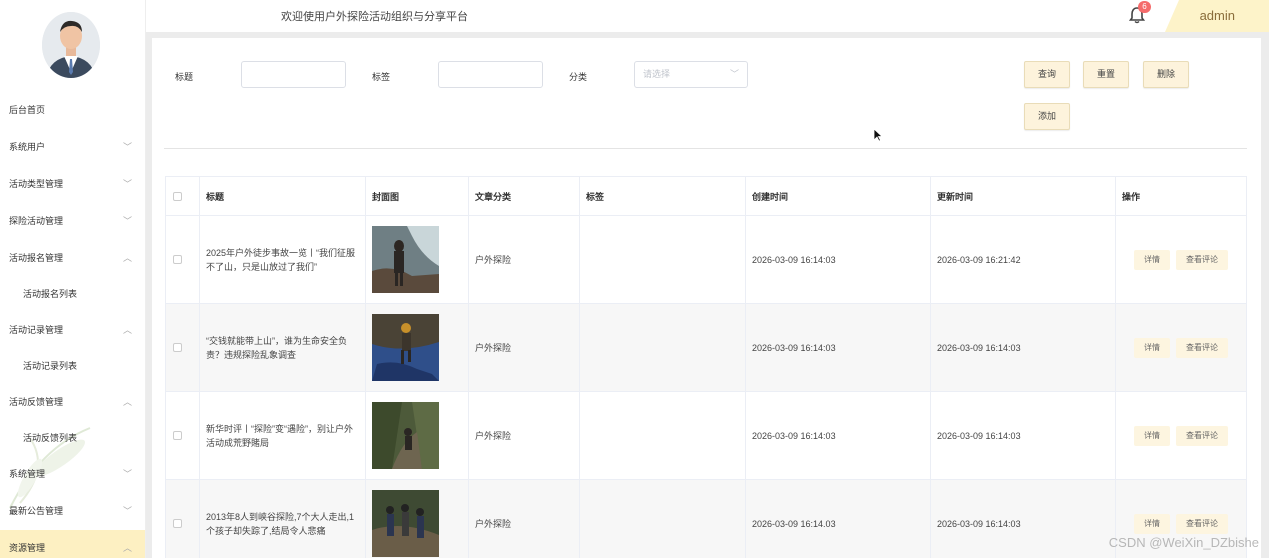 The width and height of the screenshot is (1269, 558). I want to click on article-title: 新华时评丨“探险”变“遇险”，别让户外活动成荒野賭局, so click(279, 435).